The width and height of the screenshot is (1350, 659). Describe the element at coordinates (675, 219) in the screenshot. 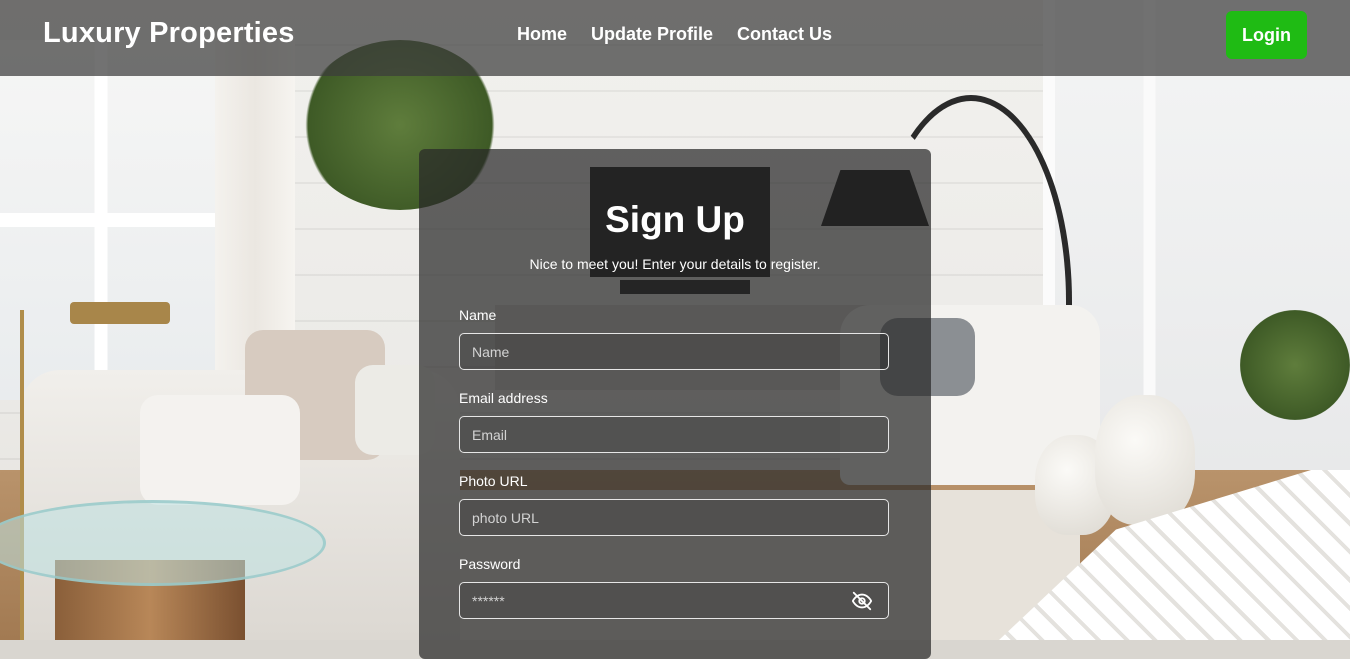

I see `signup-title: Sign Up` at that location.